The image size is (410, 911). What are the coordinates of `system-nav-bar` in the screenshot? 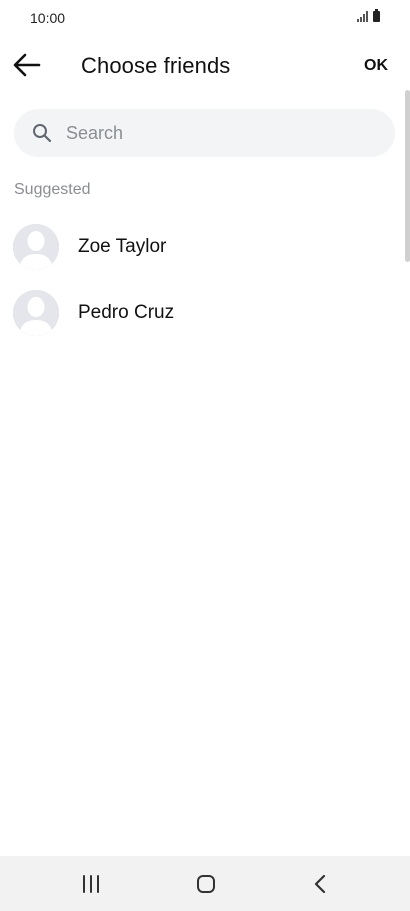 It's located at (205, 883).